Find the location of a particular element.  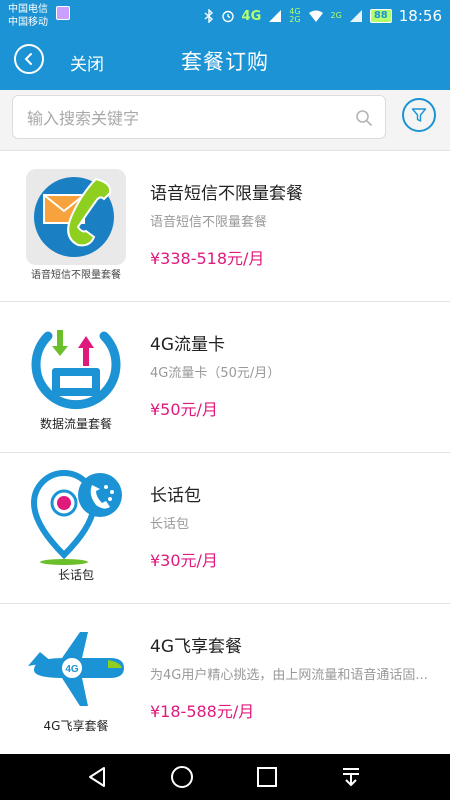

network-small-2: 2G is located at coordinates (295, 19).